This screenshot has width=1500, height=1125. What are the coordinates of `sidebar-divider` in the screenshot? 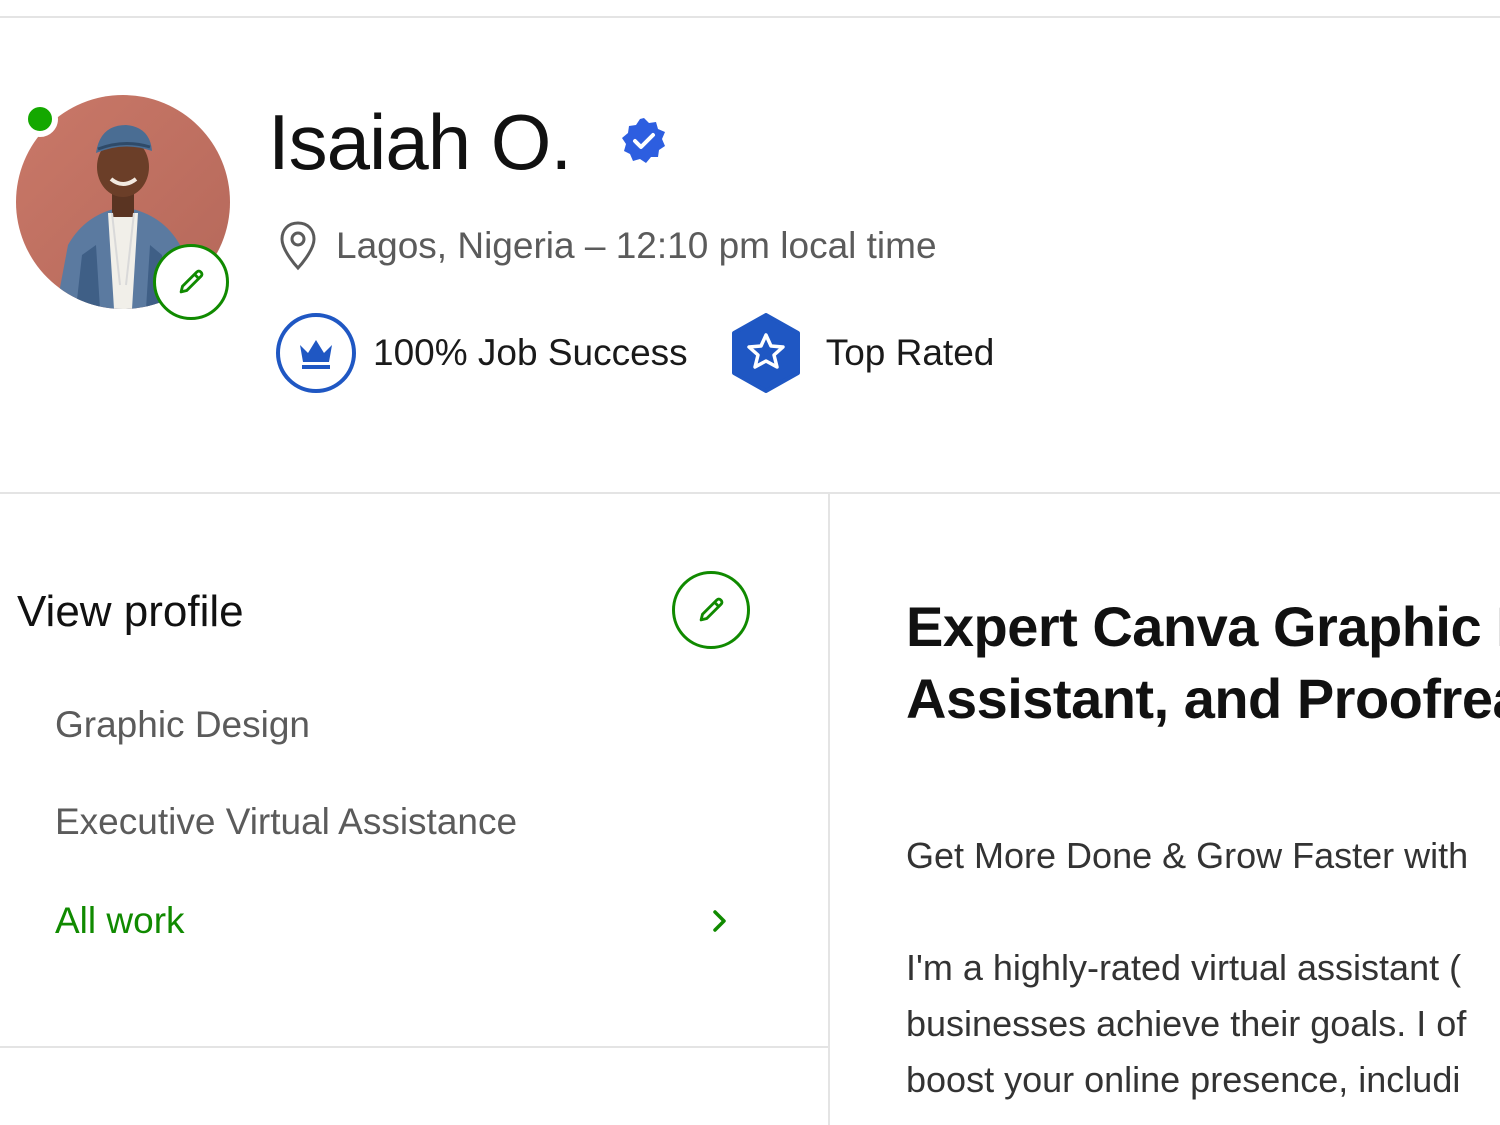 It's located at (414, 1047).